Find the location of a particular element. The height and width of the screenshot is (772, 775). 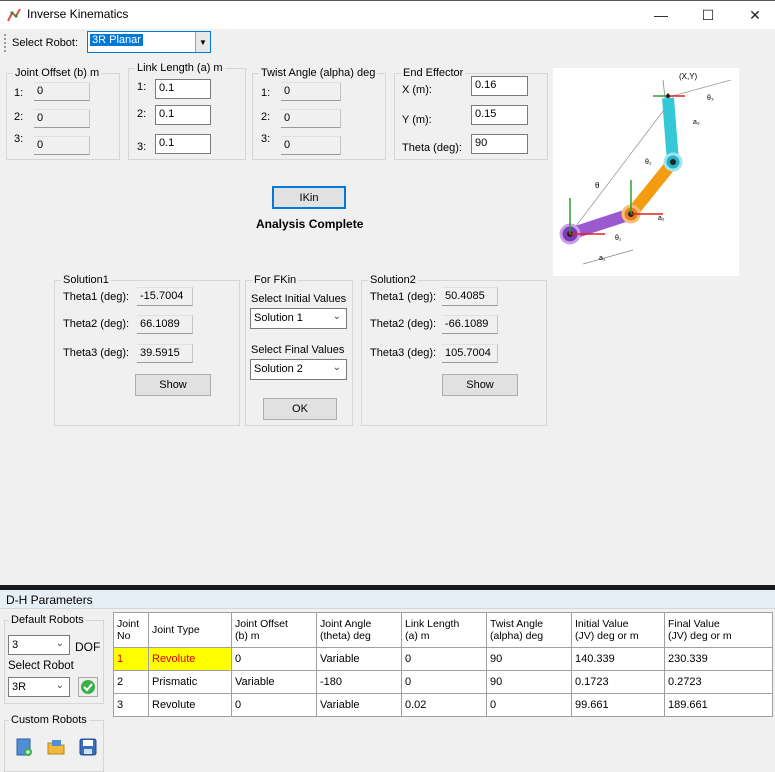

row3-twist-angle: 0 is located at coordinates (529, 705).